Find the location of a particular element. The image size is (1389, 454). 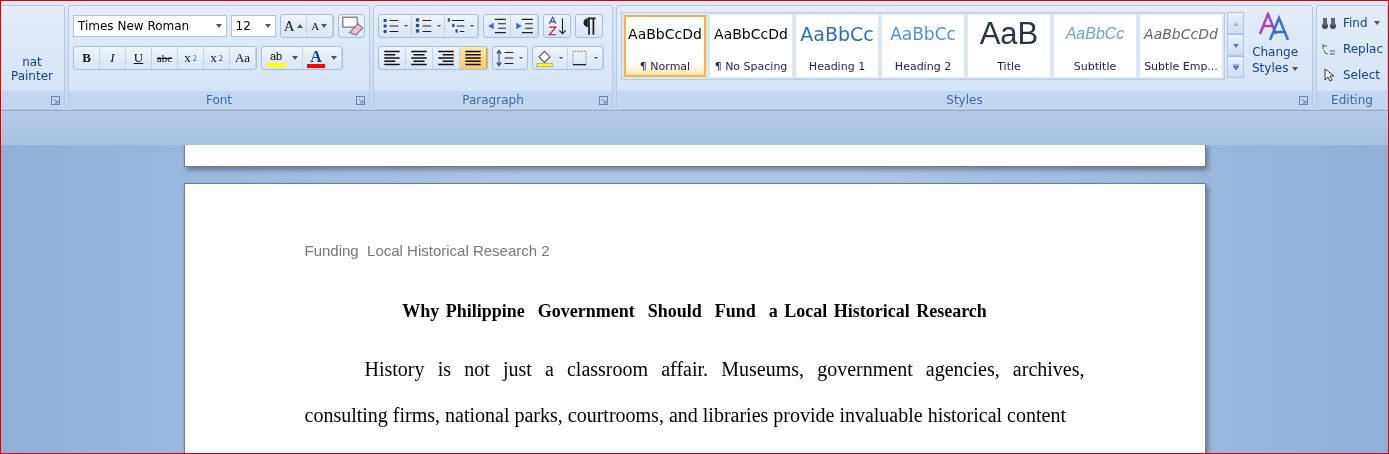

clear-formatting-icon is located at coordinates (351, 26).